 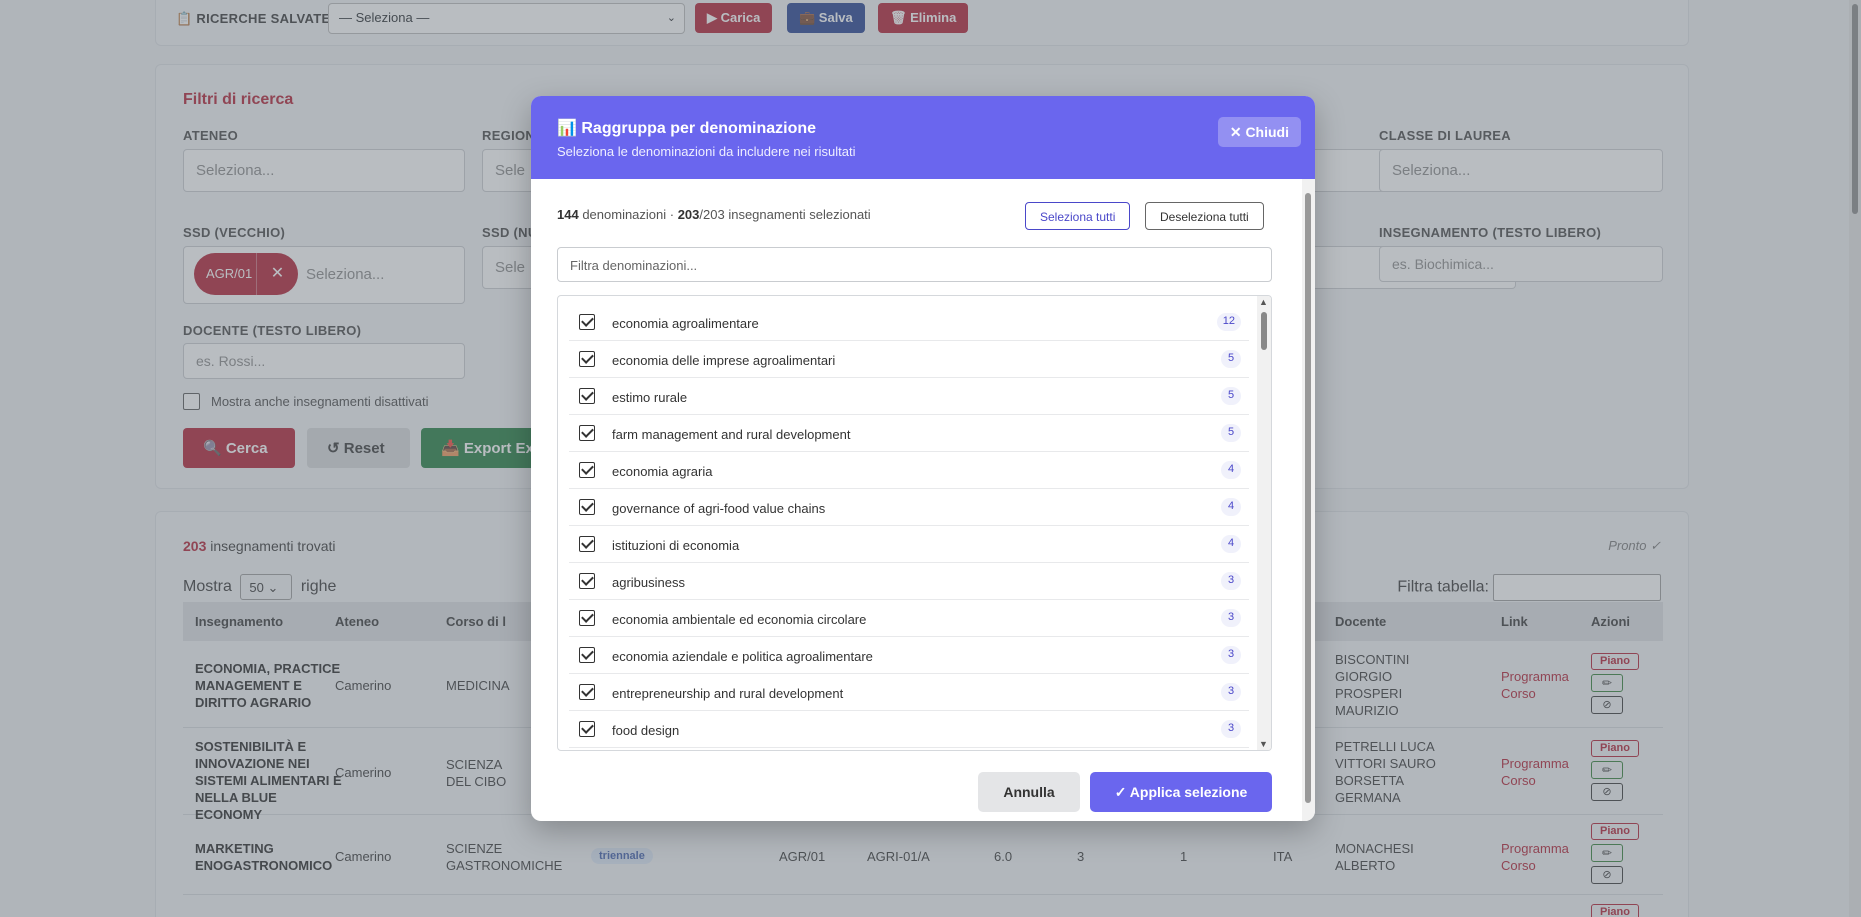 What do you see at coordinates (1029, 792) in the screenshot?
I see `cancel-button: Annulla` at bounding box center [1029, 792].